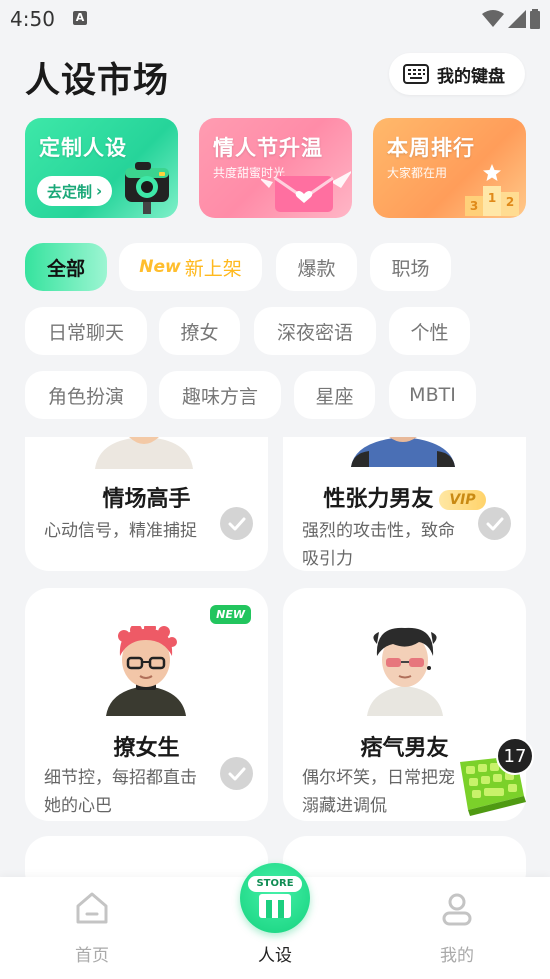  Describe the element at coordinates (416, 74) in the screenshot. I see `keyboard-icon` at that location.